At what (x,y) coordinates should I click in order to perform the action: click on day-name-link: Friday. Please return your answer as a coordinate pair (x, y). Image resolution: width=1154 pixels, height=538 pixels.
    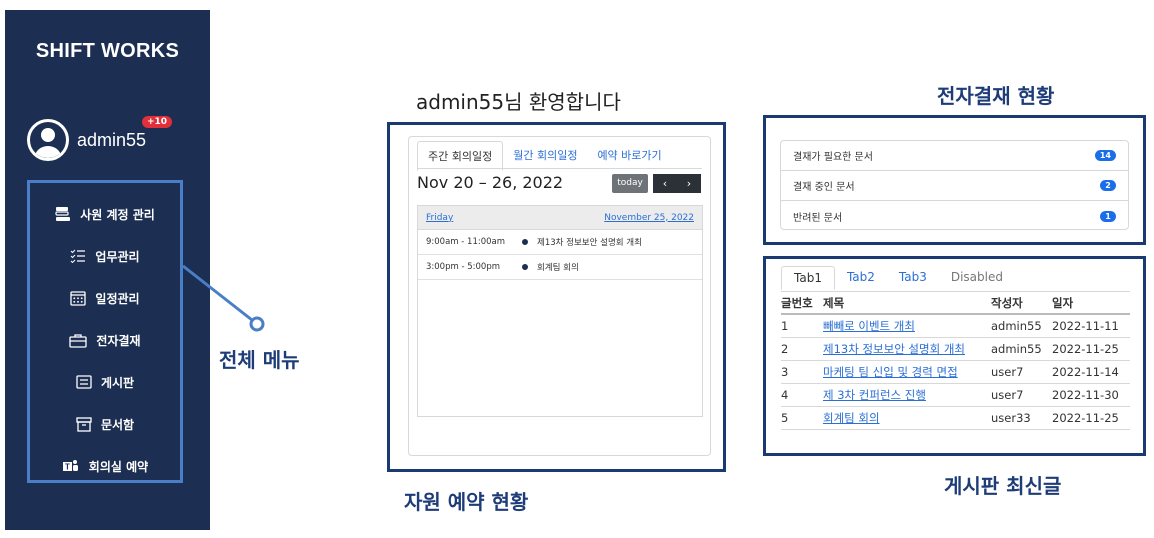
    Looking at the image, I should click on (439, 218).